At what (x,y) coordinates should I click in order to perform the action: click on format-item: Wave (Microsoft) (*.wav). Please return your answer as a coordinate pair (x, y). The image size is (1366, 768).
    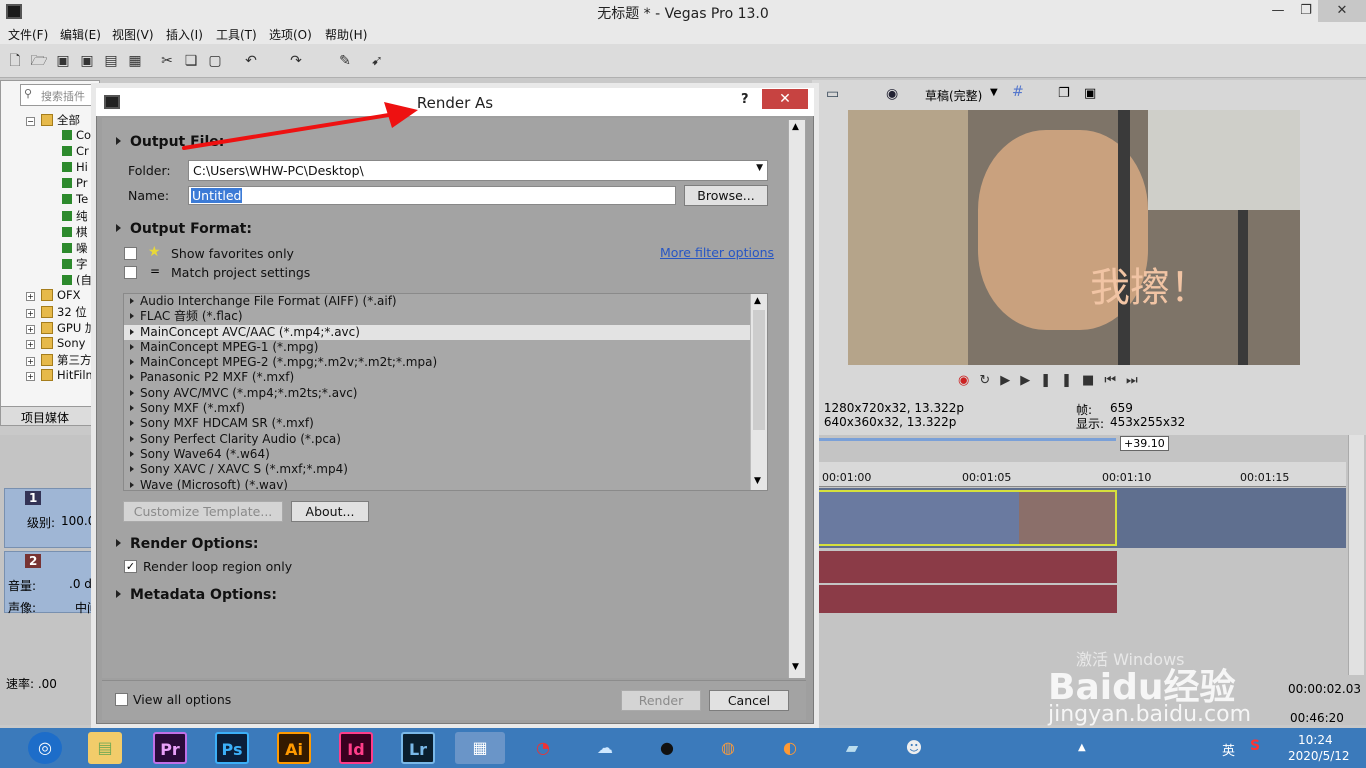
    Looking at the image, I should click on (437, 484).